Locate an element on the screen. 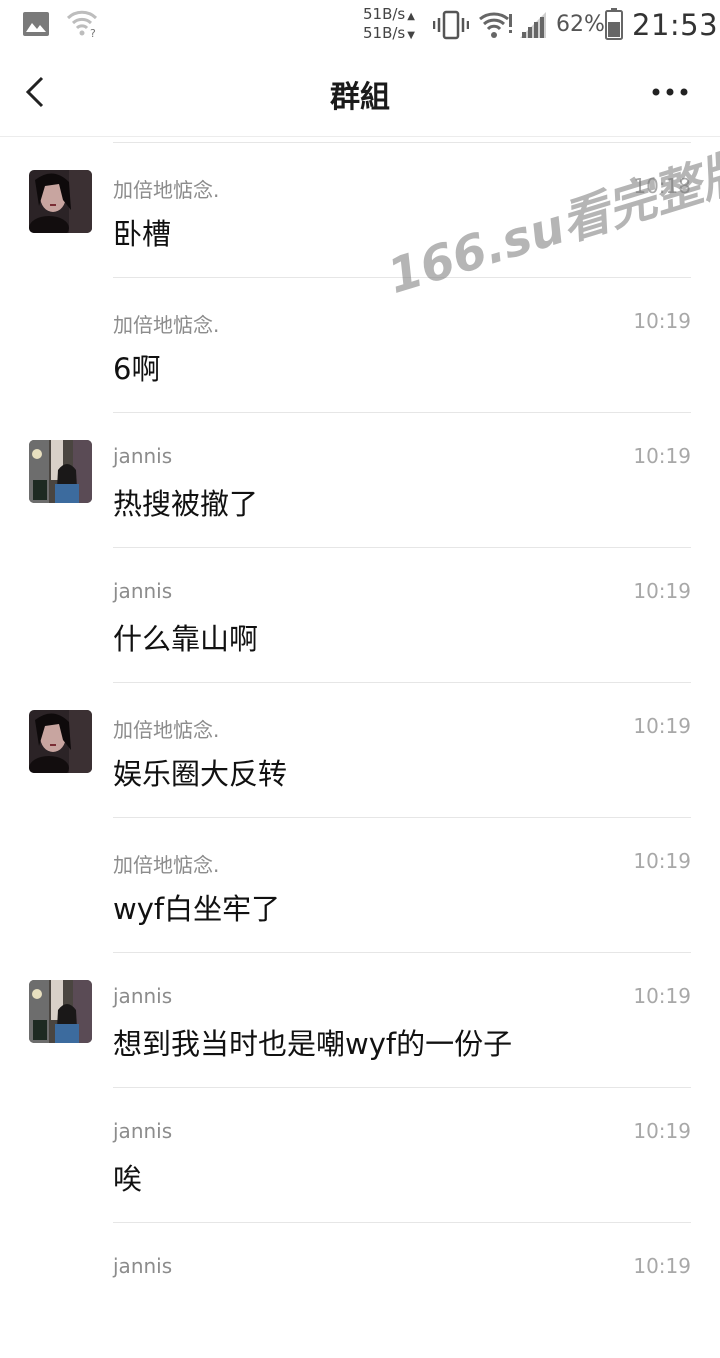  chat-message: 加倍地惦念. 10:19 6啊 is located at coordinates (360, 345).